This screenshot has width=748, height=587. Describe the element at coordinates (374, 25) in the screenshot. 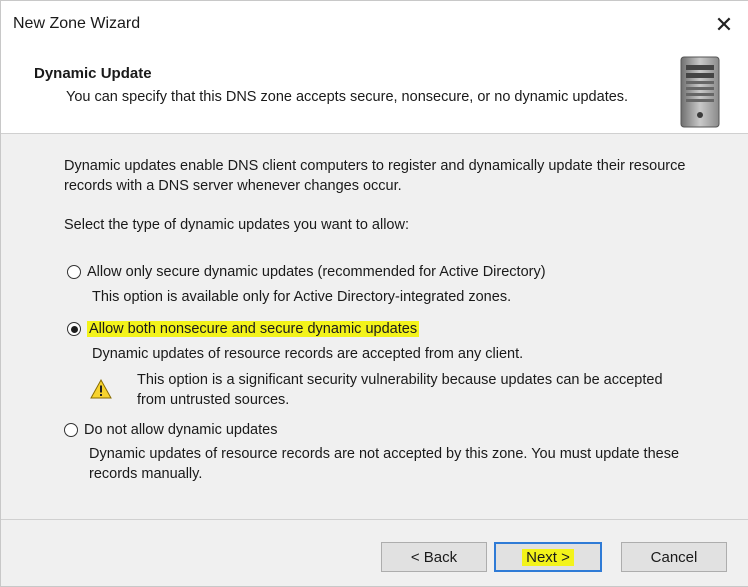

I see `title-bar: New Zone Wizard ✕` at that location.